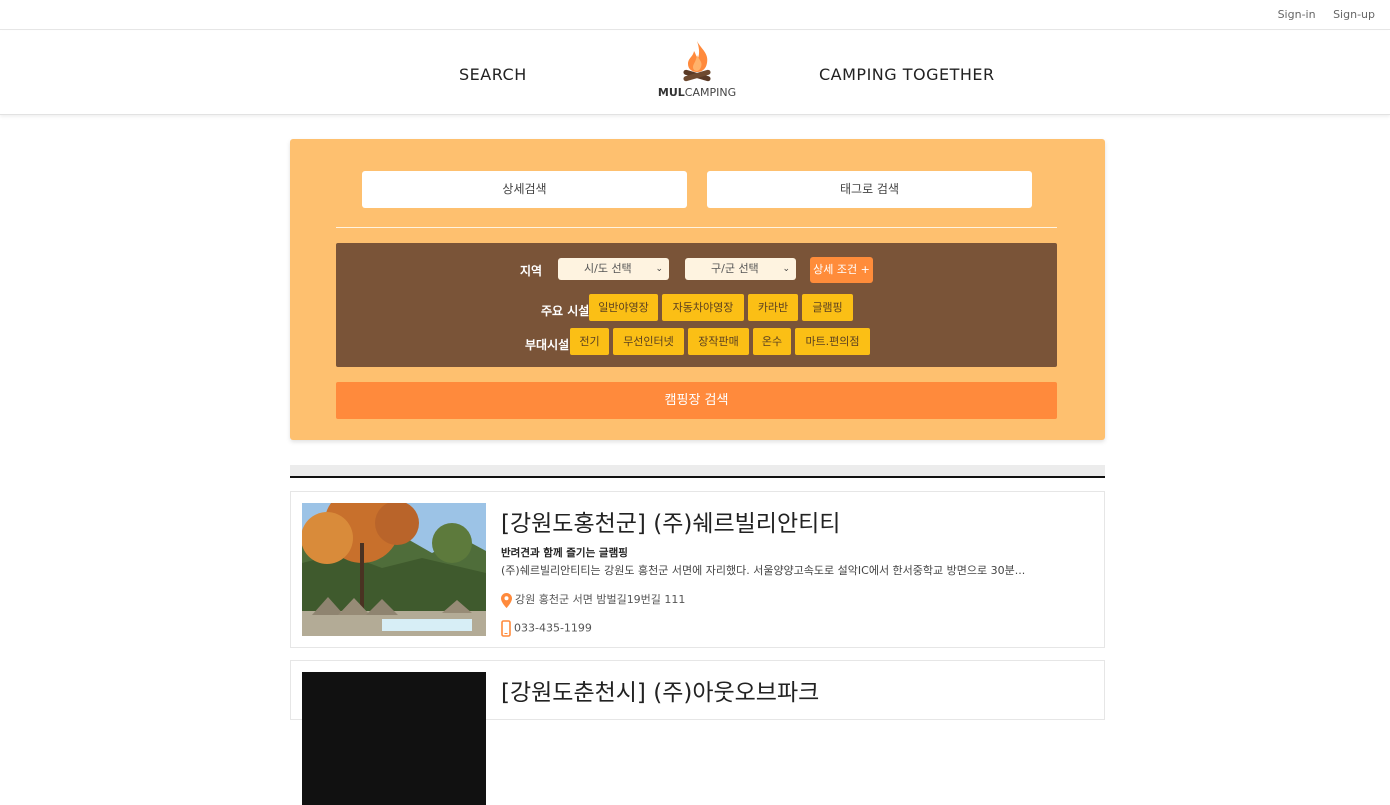 Image resolution: width=1390 pixels, height=805 pixels. What do you see at coordinates (907, 74) in the screenshot?
I see `nav-camping-together-link: CAMPING TOGETHER` at bounding box center [907, 74].